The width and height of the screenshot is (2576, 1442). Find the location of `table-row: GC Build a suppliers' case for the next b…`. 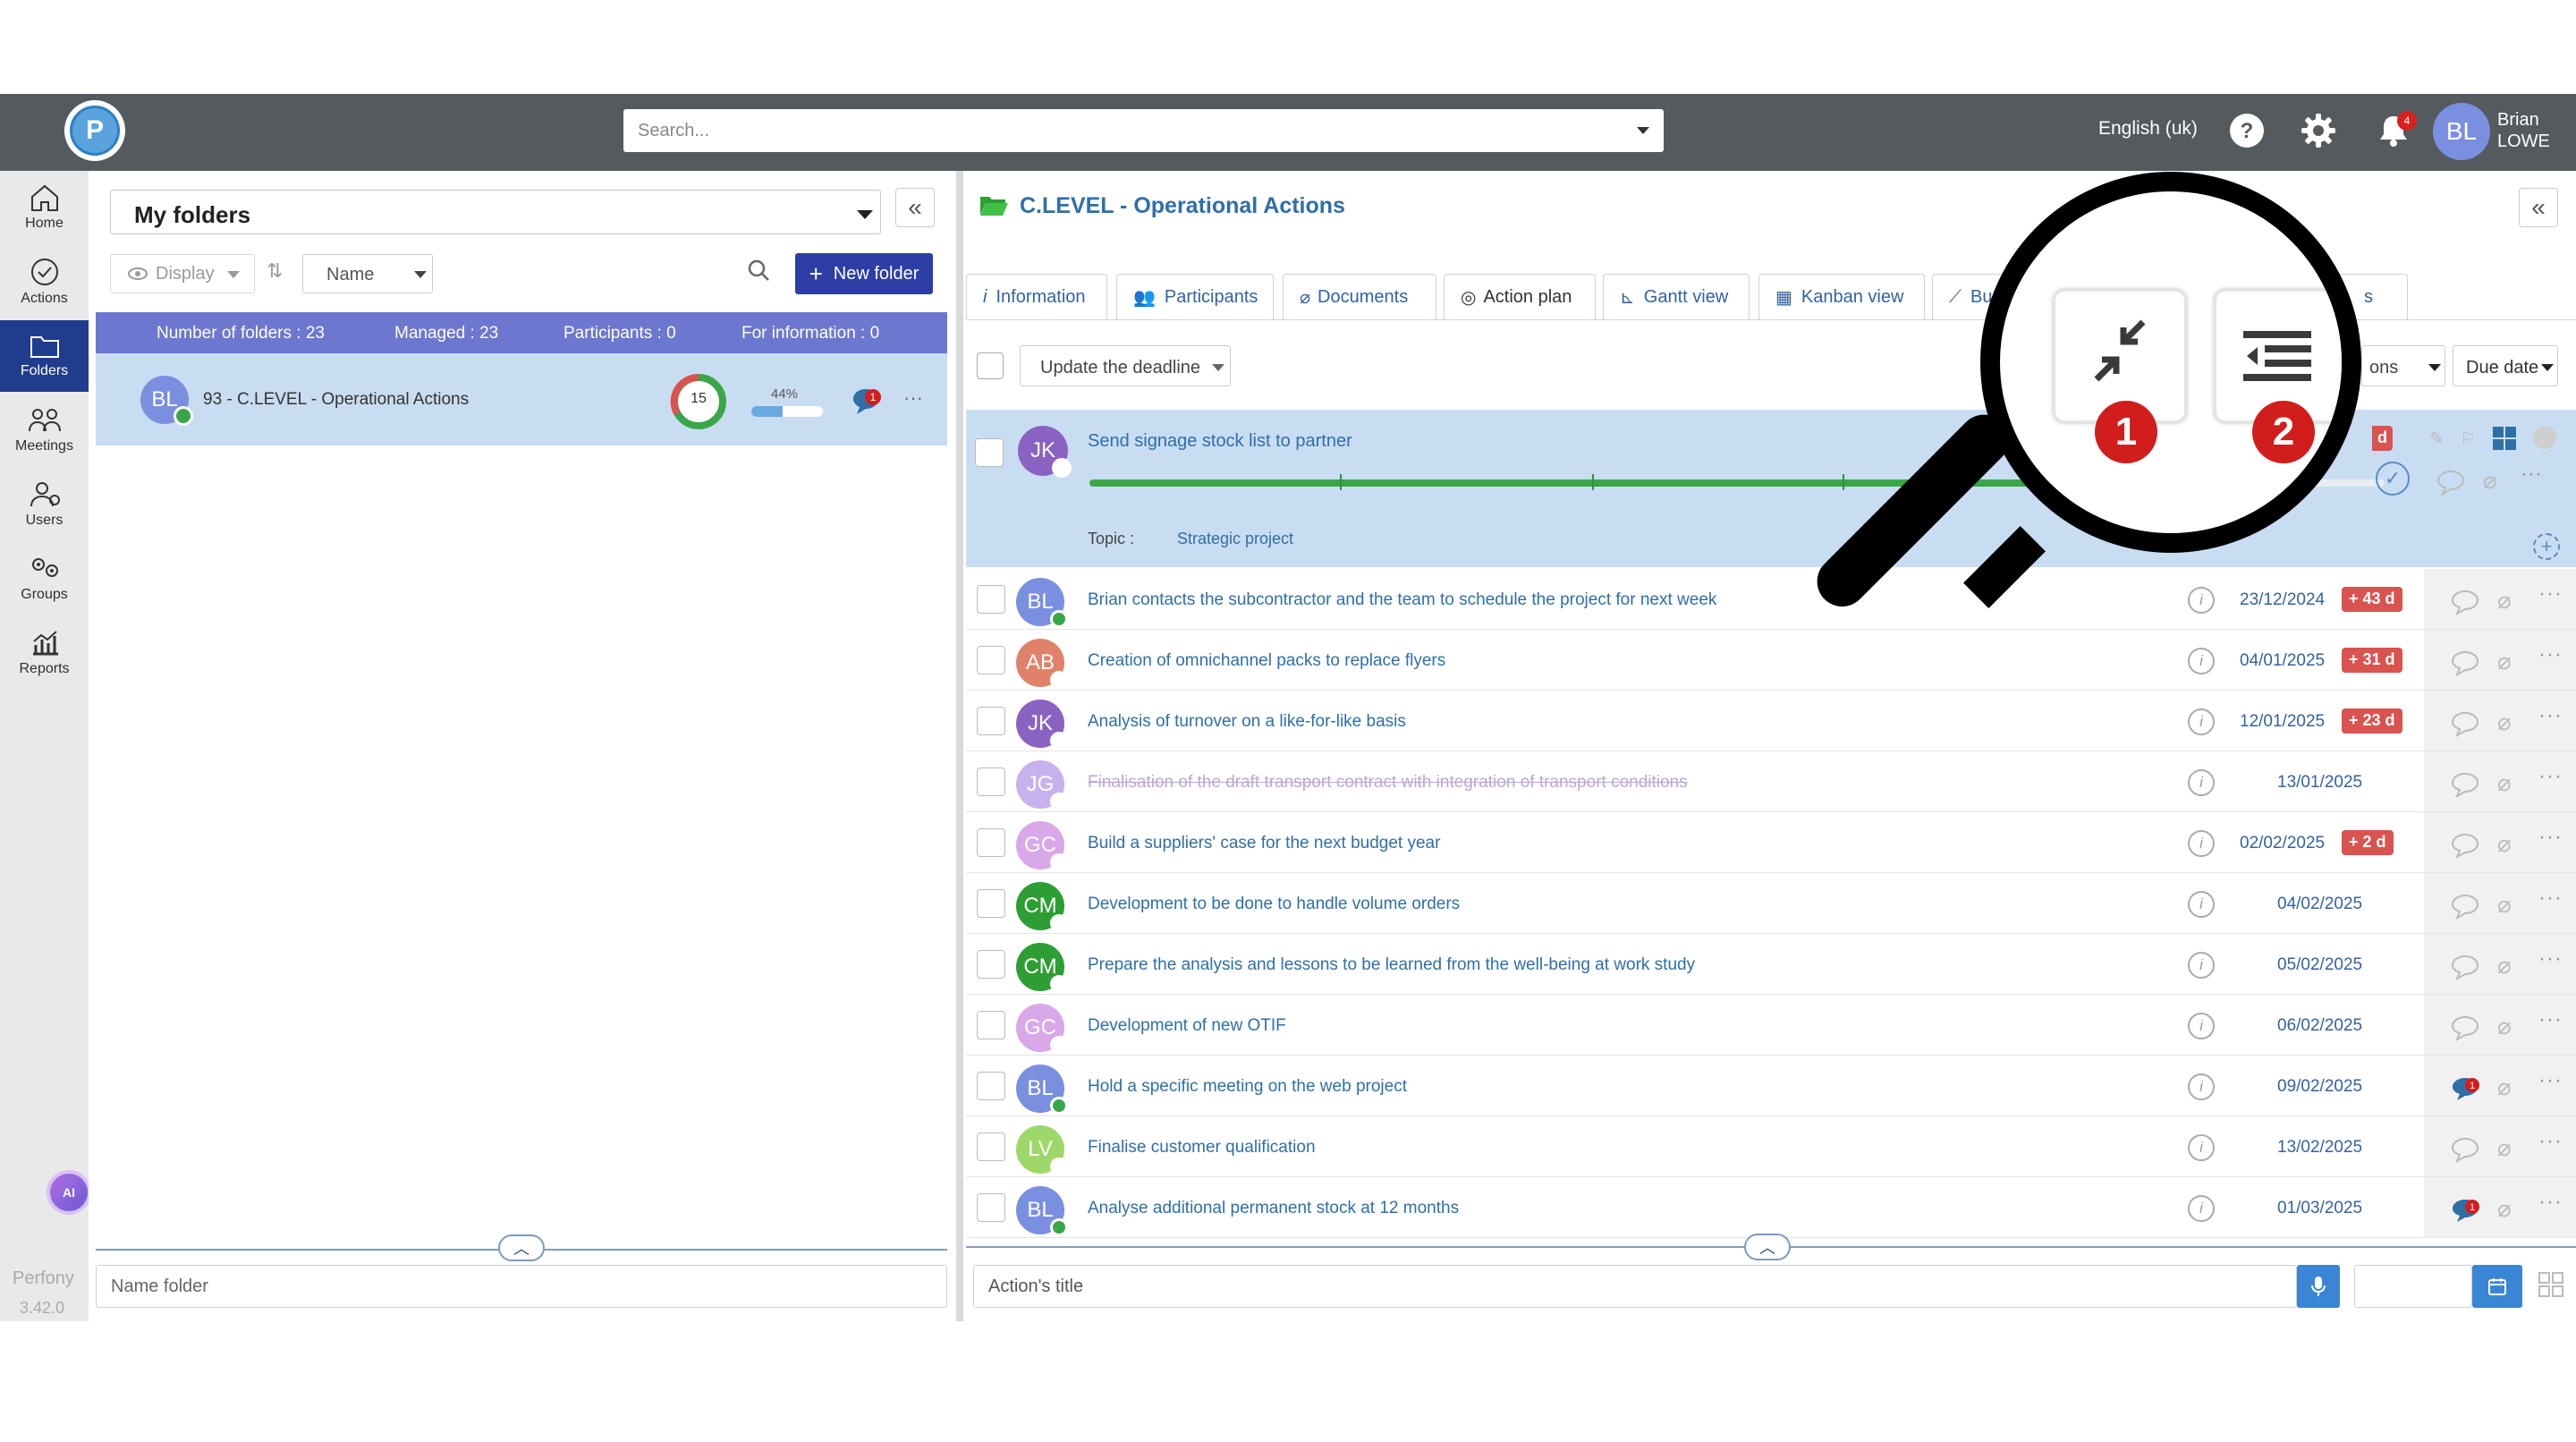

table-row: GC Build a suppliers' case for the next b… is located at coordinates (1771, 842).